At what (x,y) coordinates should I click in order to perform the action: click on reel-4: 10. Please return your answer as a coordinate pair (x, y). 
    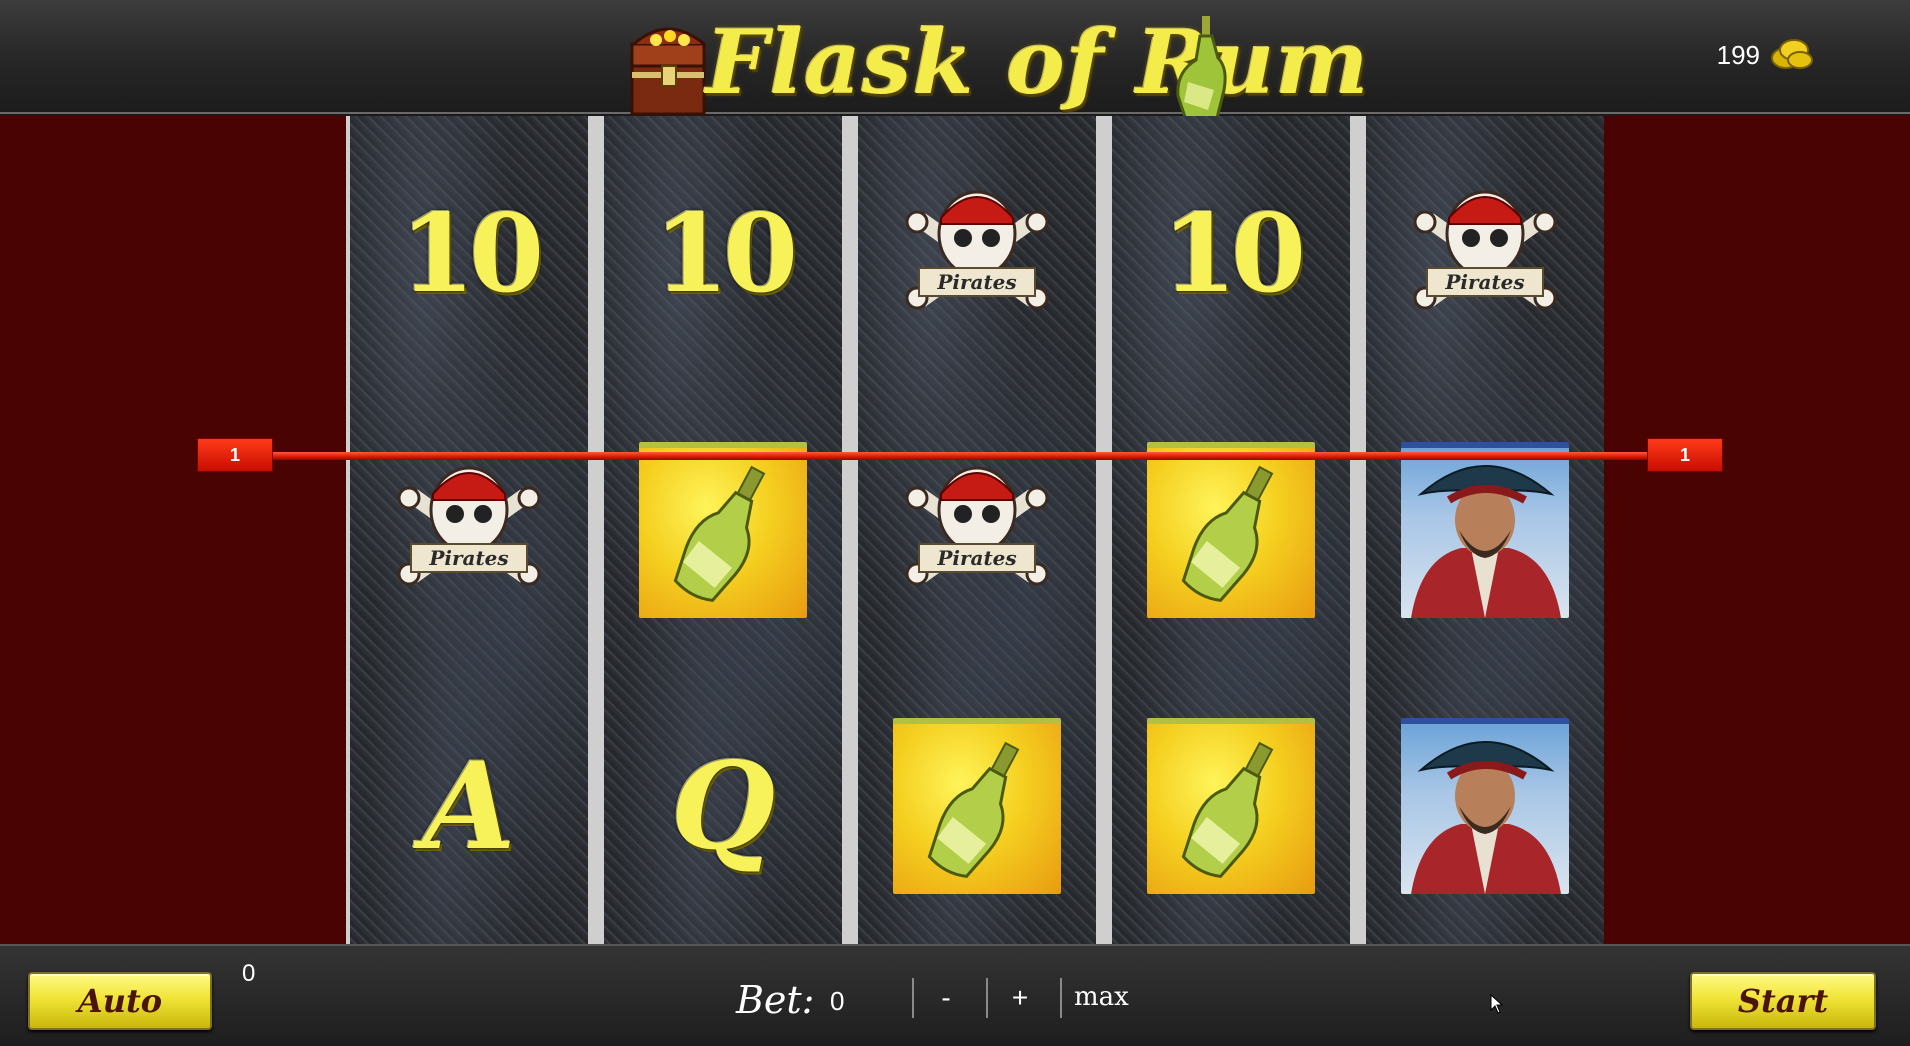
    Looking at the image, I should click on (1231, 530).